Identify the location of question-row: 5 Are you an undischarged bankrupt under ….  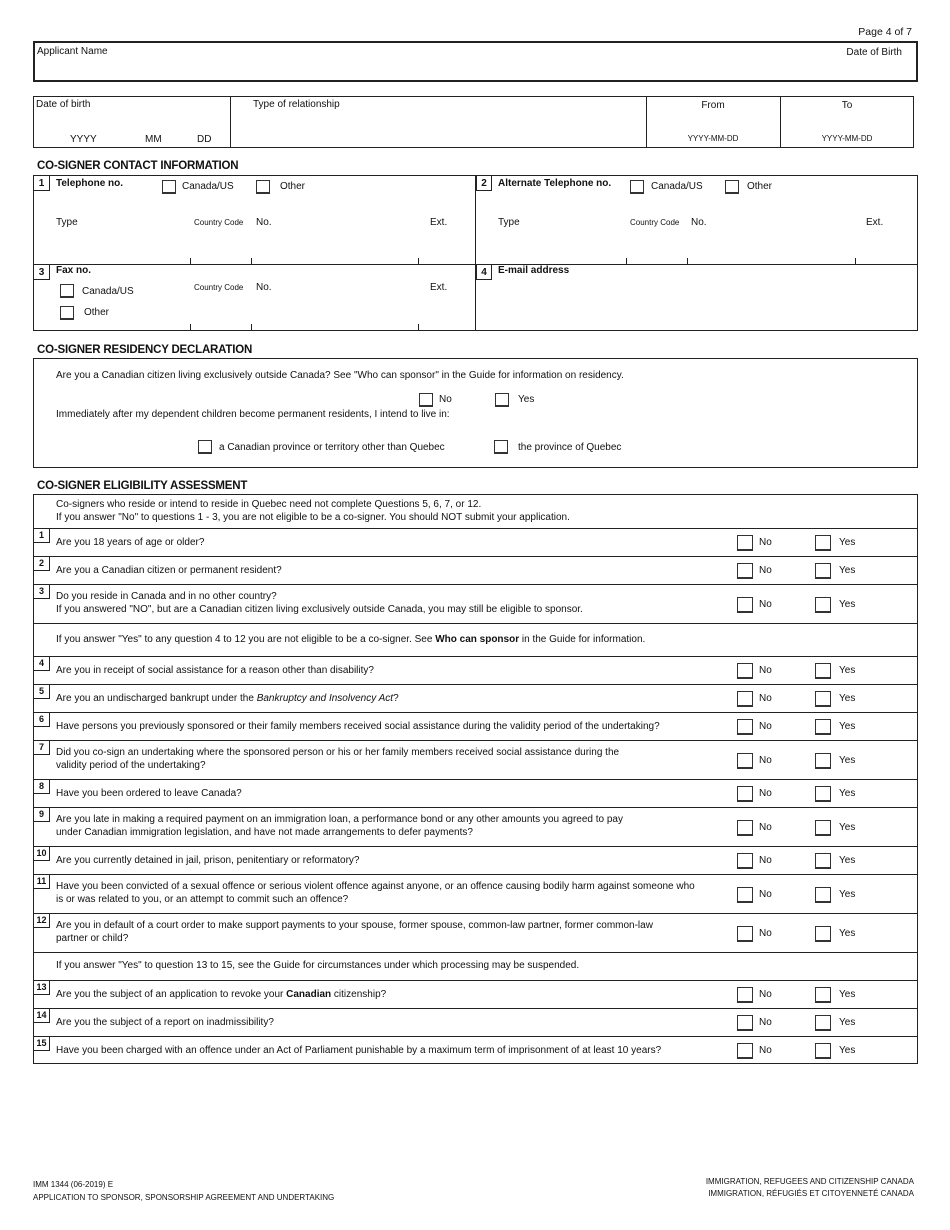
(475, 698).